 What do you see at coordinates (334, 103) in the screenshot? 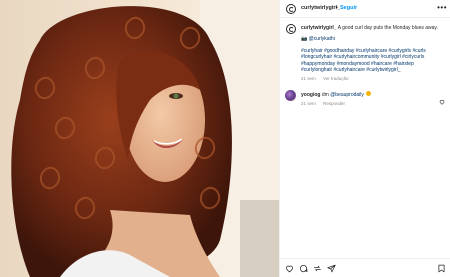
I see `reply-link: Responder` at bounding box center [334, 103].